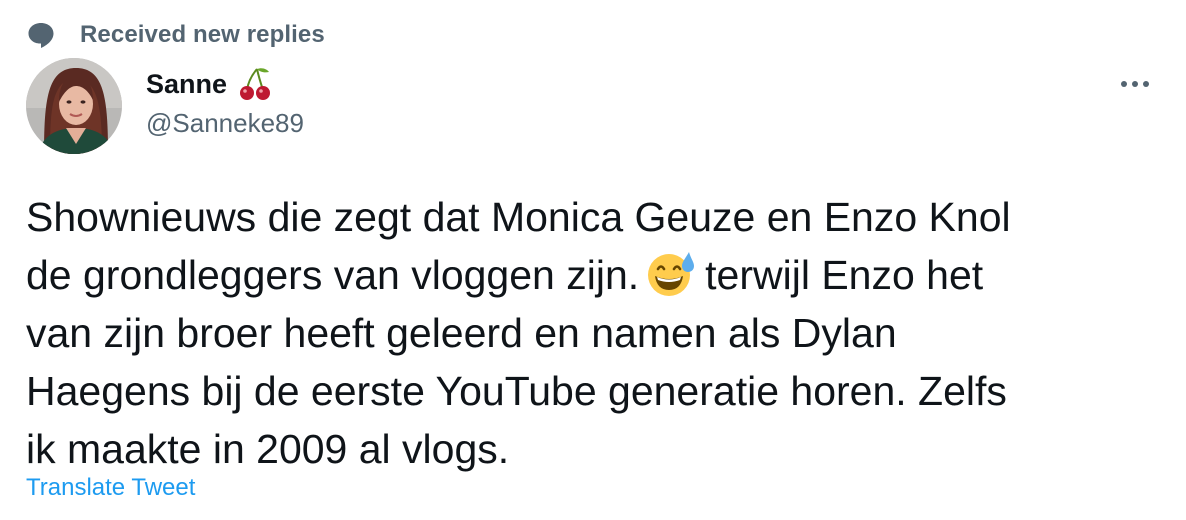 This screenshot has height=520, width=1186. Describe the element at coordinates (225, 123) in the screenshot. I see `user-handle: @Sanneke89` at that location.